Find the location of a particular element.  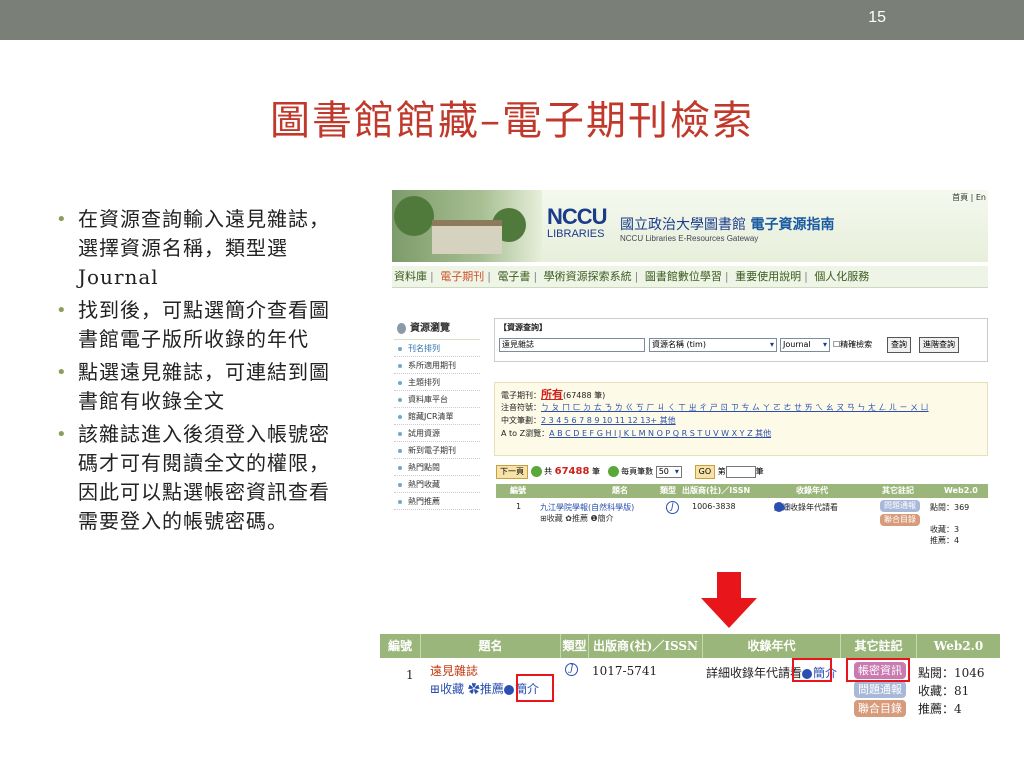

building-photo is located at coordinates (467, 226).